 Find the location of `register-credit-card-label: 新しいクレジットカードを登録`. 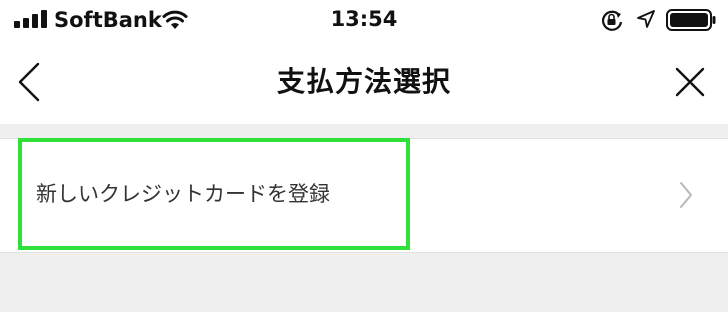

register-credit-card-label: 新しいクレジットカードを登録 is located at coordinates (183, 194).